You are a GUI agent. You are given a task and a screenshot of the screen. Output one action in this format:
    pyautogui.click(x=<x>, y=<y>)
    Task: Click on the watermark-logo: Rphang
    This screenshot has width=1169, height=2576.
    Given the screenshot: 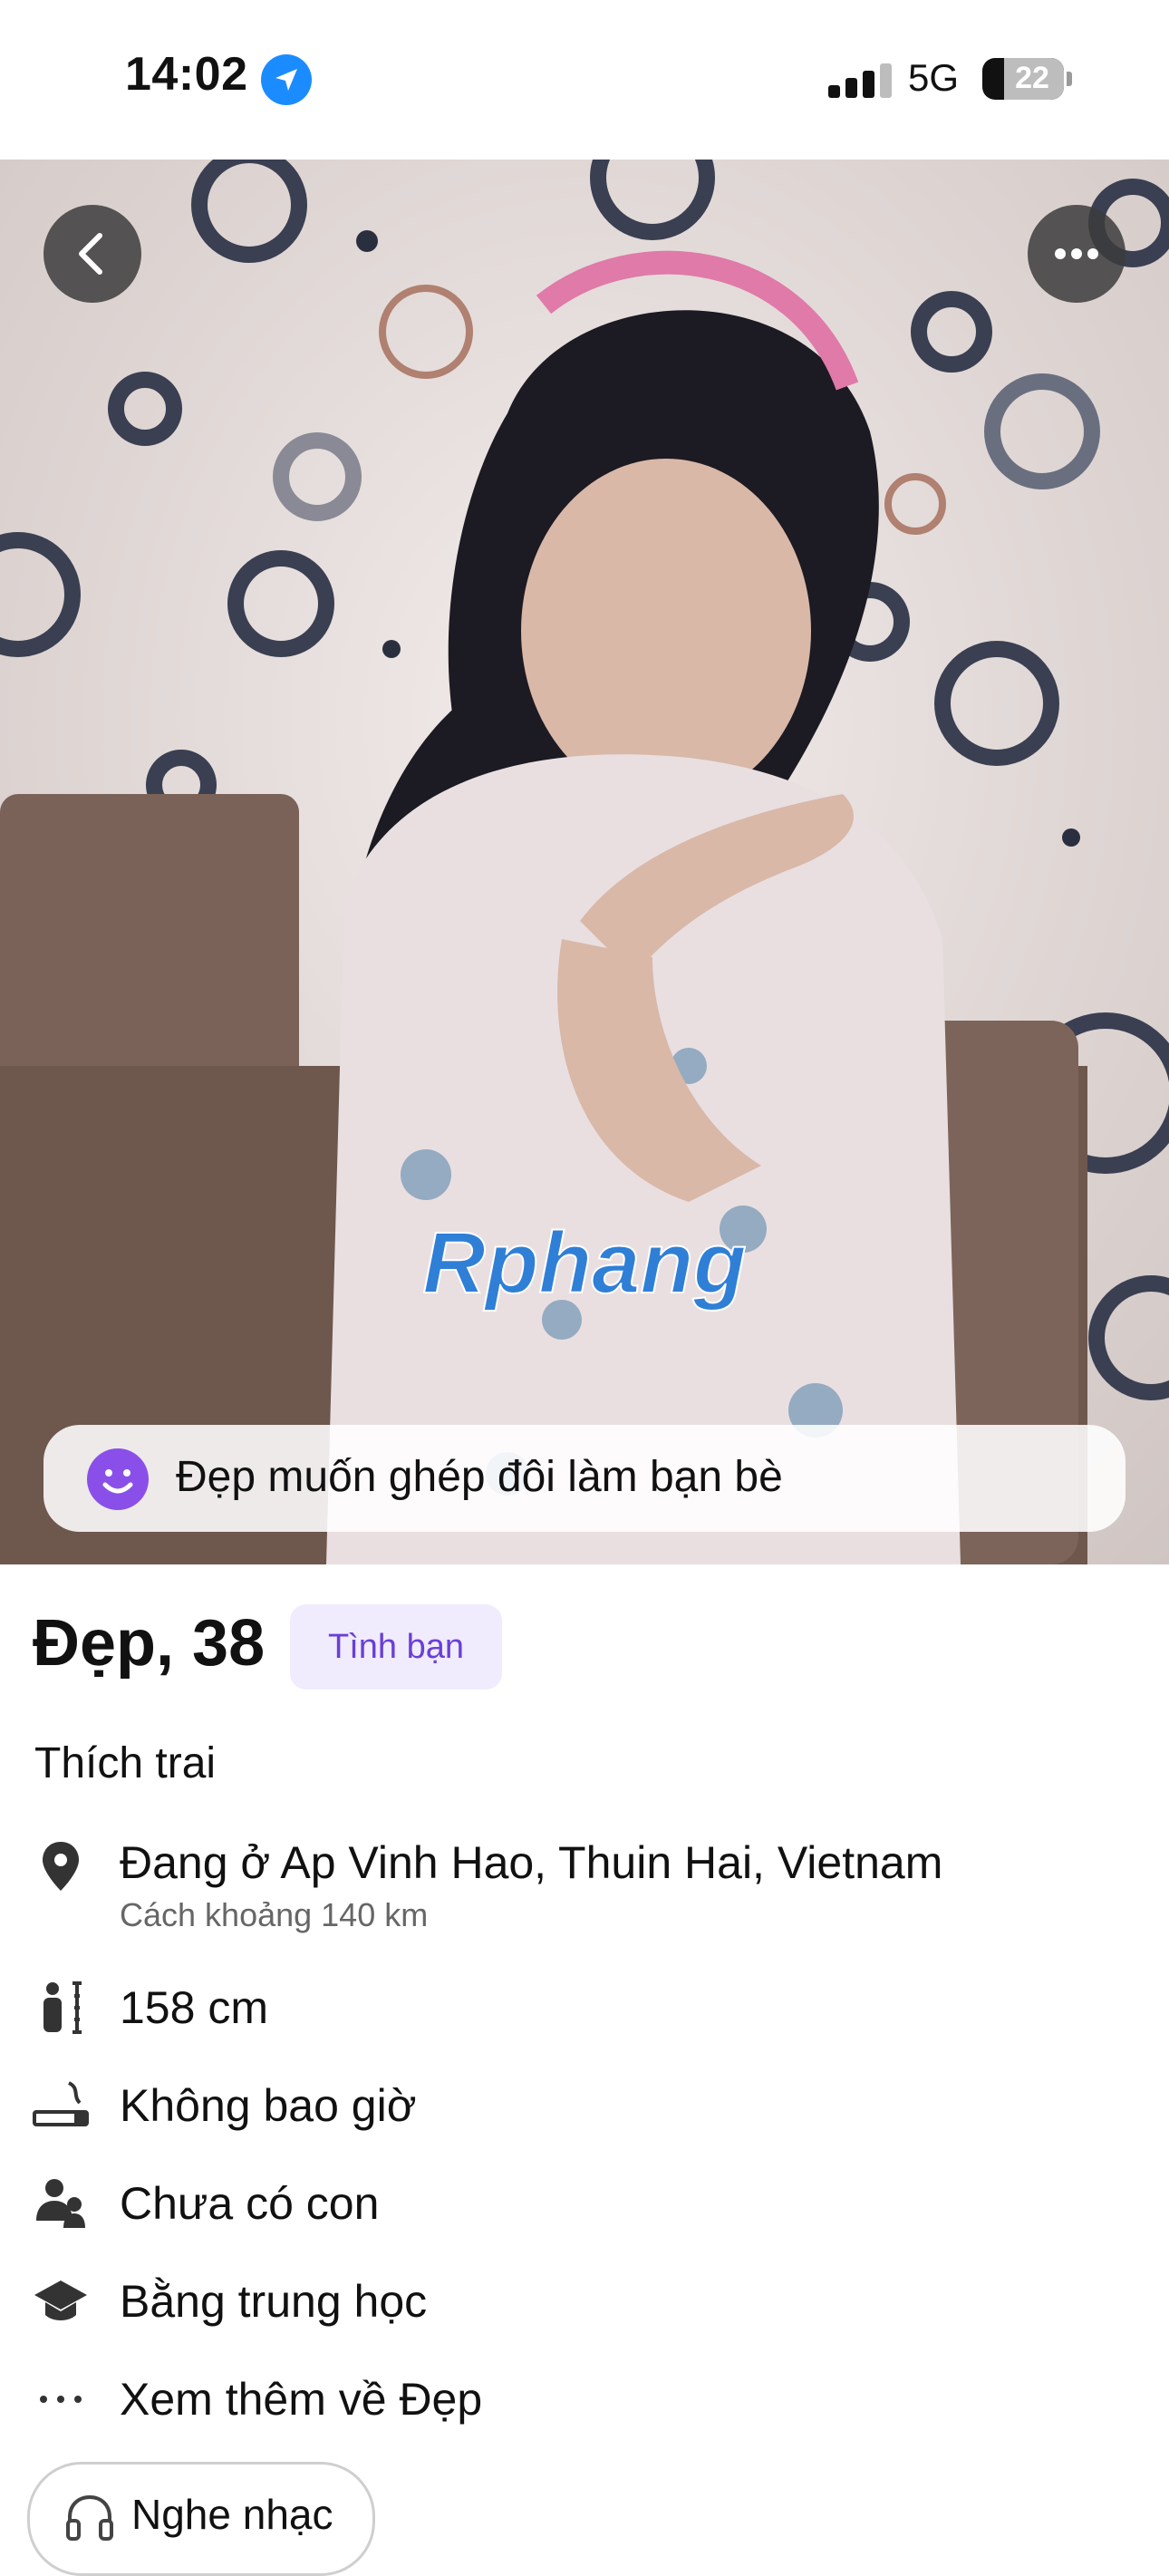 What is the action you would take?
    pyautogui.click(x=584, y=1263)
    